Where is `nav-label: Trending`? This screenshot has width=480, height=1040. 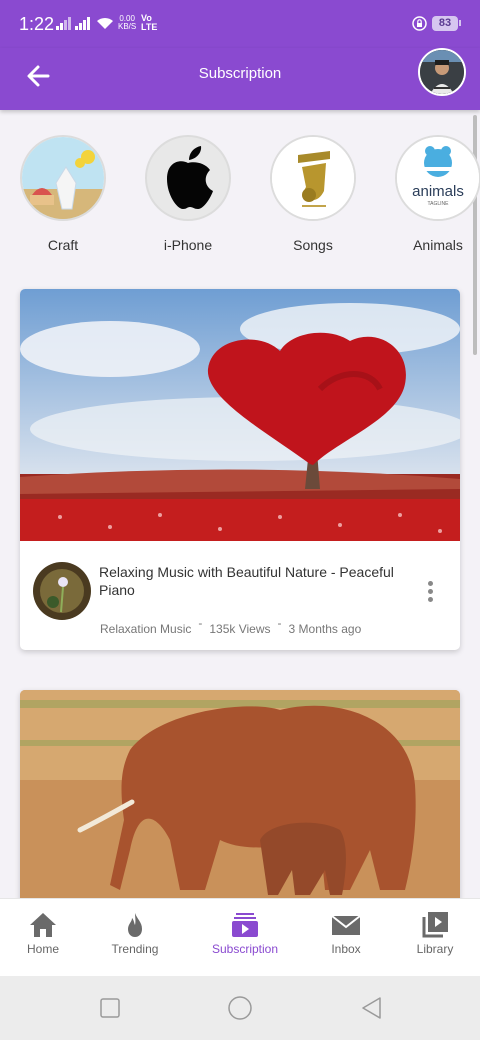 nav-label: Trending is located at coordinates (135, 949).